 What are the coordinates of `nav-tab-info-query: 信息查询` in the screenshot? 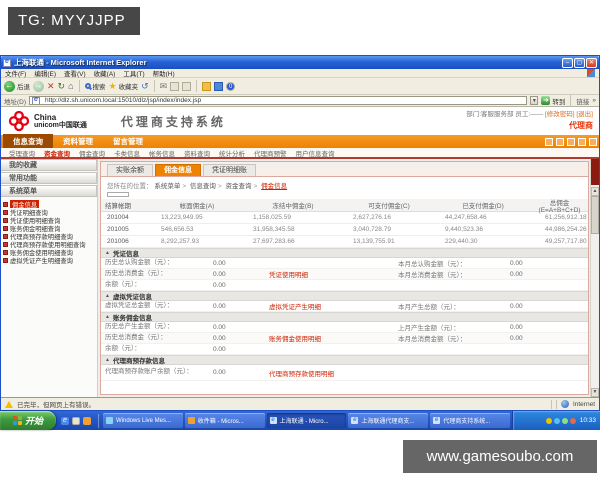 It's located at (28, 141).